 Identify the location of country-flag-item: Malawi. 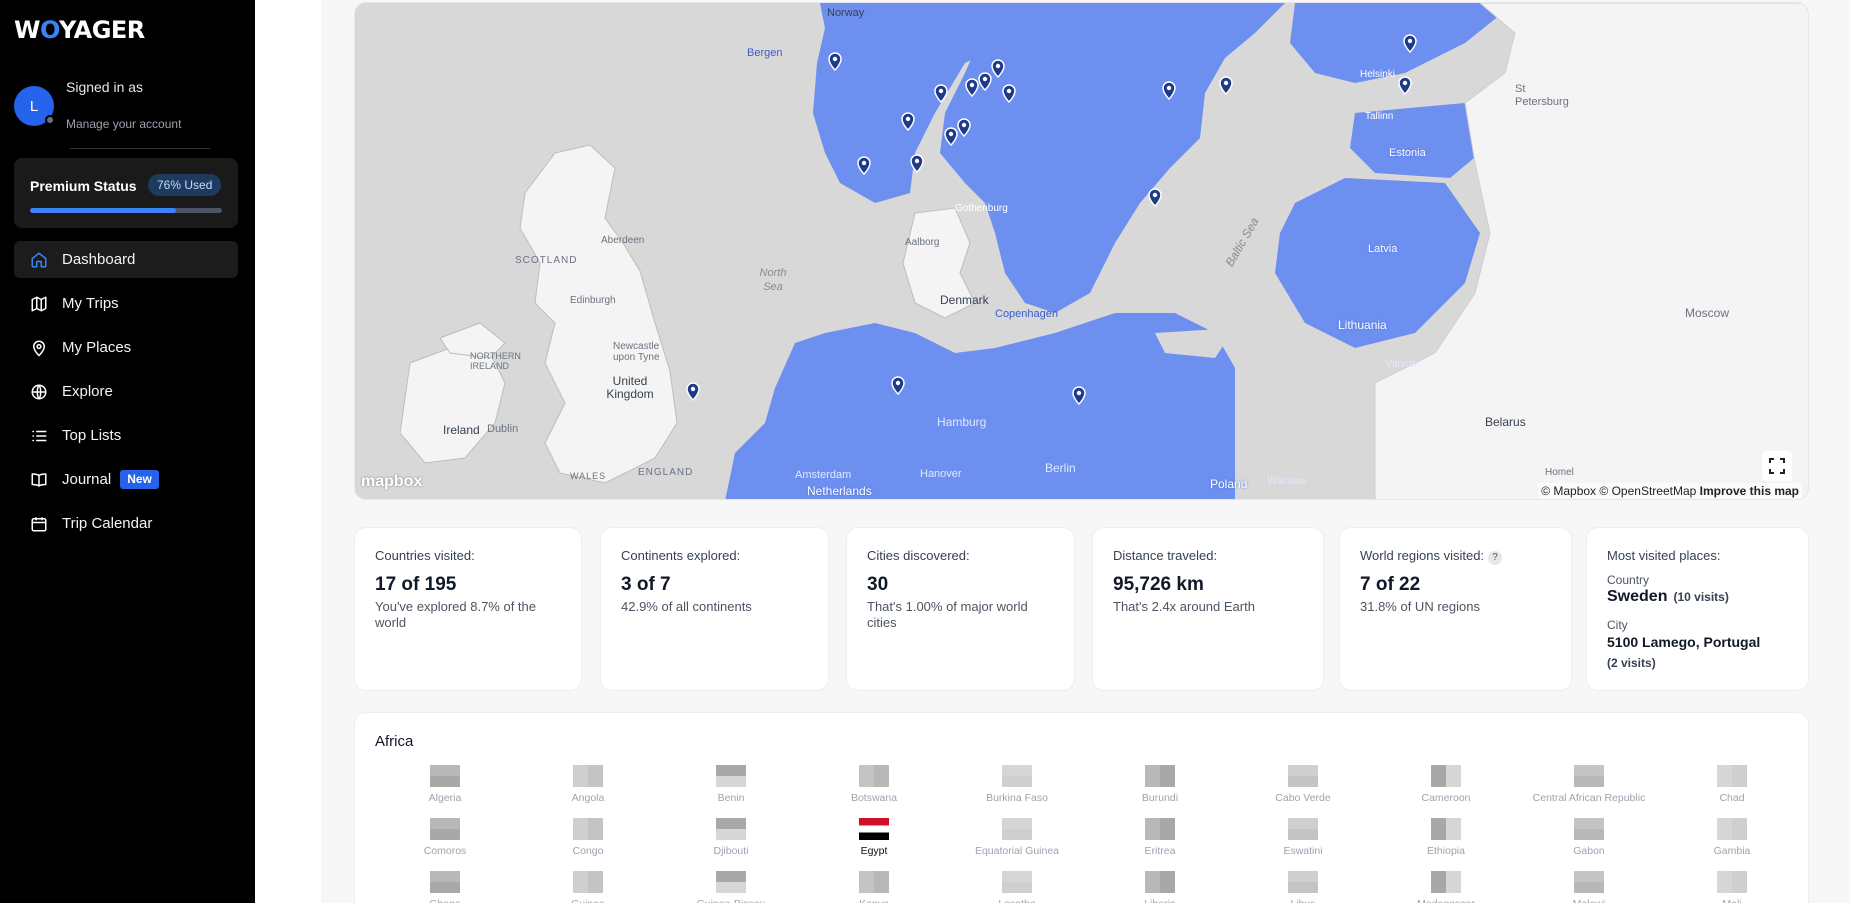
(1589, 887).